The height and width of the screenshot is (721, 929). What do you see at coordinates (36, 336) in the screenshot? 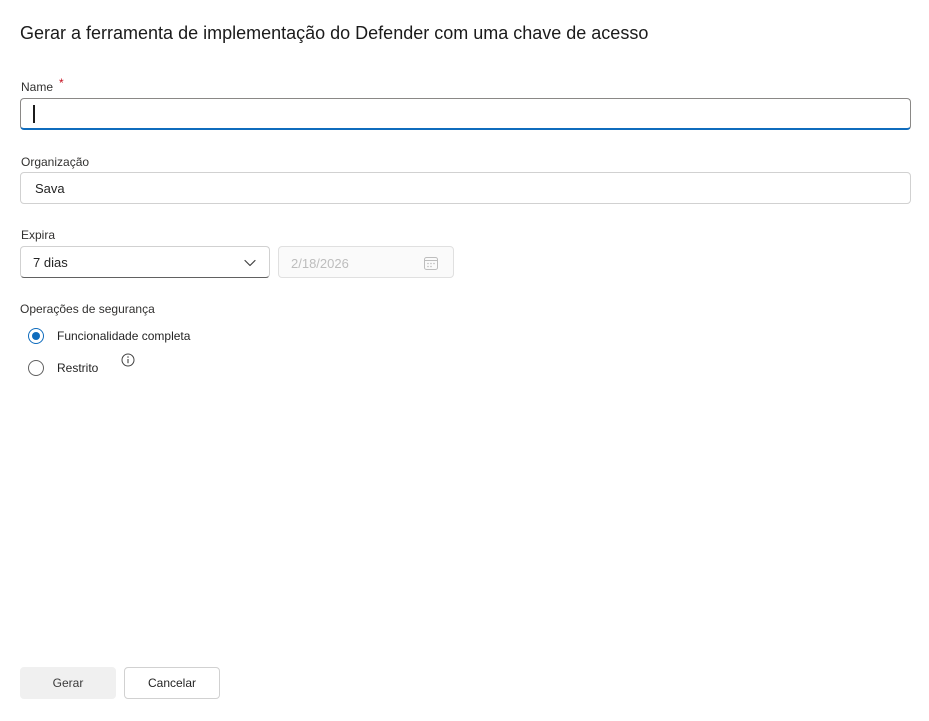
I see `radio-button-checked` at bounding box center [36, 336].